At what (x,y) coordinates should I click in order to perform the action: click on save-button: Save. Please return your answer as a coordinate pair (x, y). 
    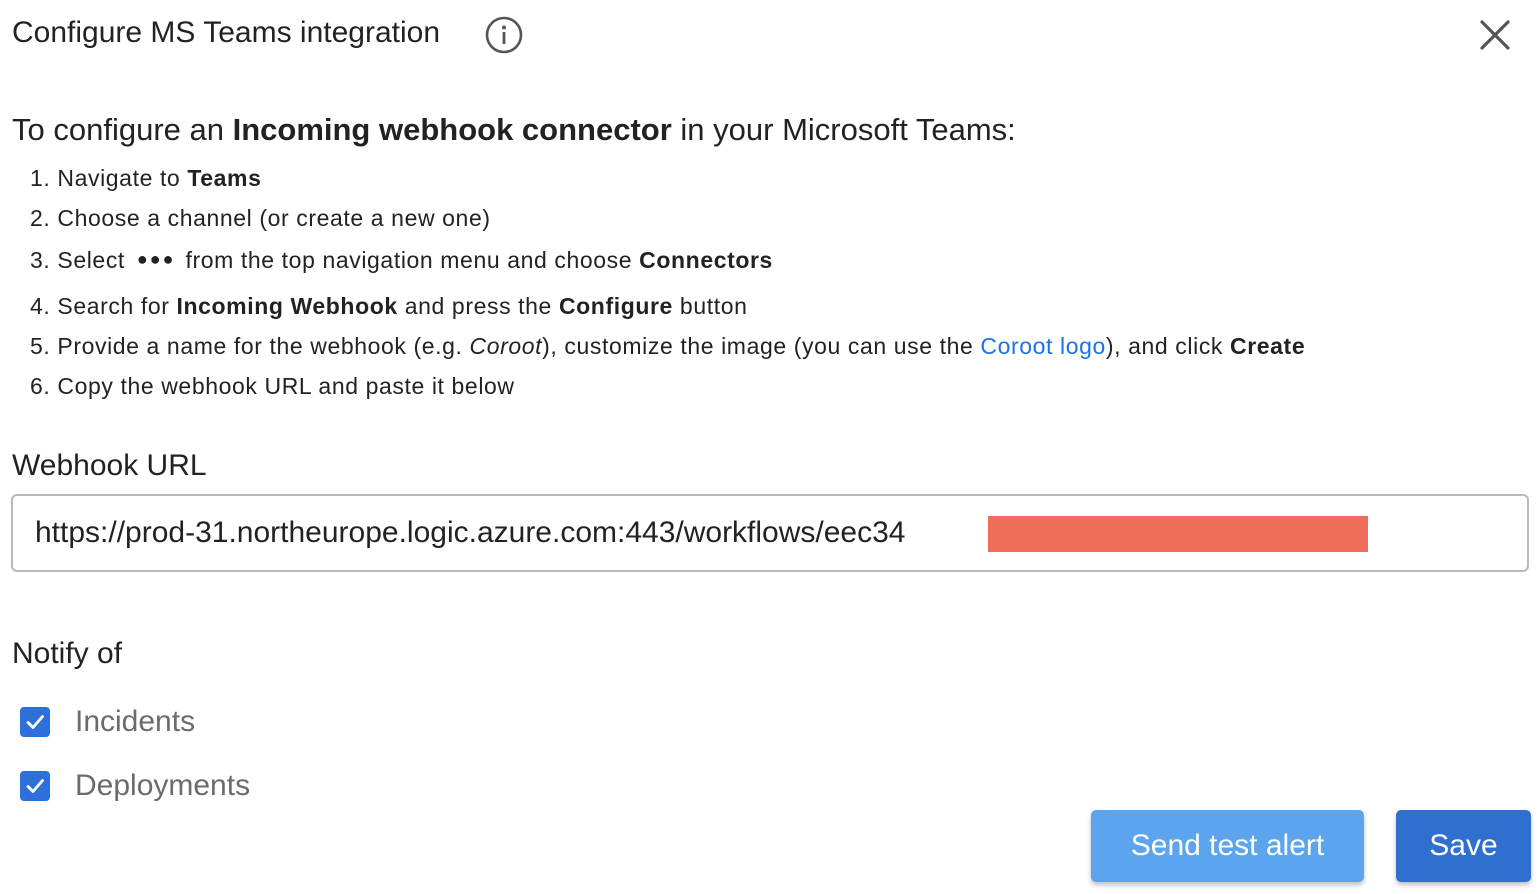
    Looking at the image, I should click on (1463, 846).